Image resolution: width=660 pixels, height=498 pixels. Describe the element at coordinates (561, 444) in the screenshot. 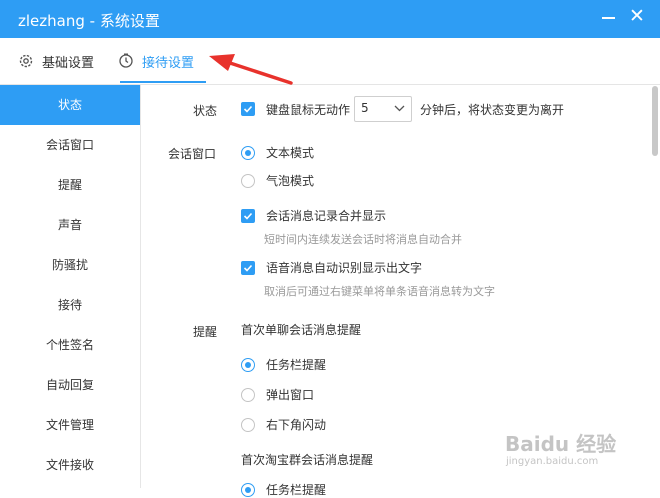

I see `baidu-watermark: Baidu 经验` at that location.